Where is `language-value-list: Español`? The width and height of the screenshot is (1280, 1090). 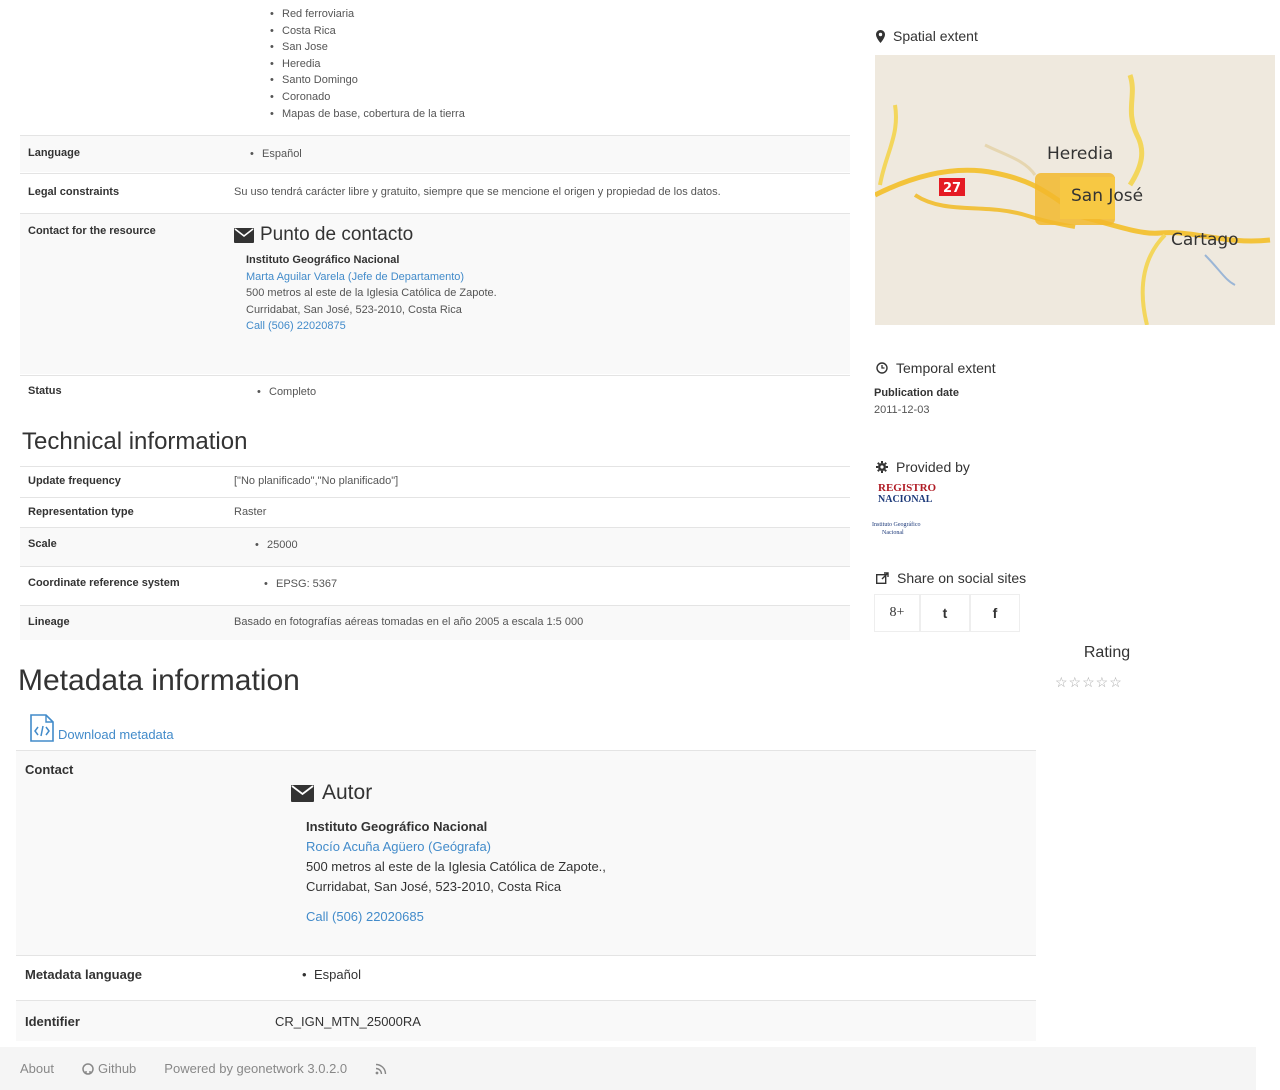
language-value-list: Español is located at coordinates (275, 154).